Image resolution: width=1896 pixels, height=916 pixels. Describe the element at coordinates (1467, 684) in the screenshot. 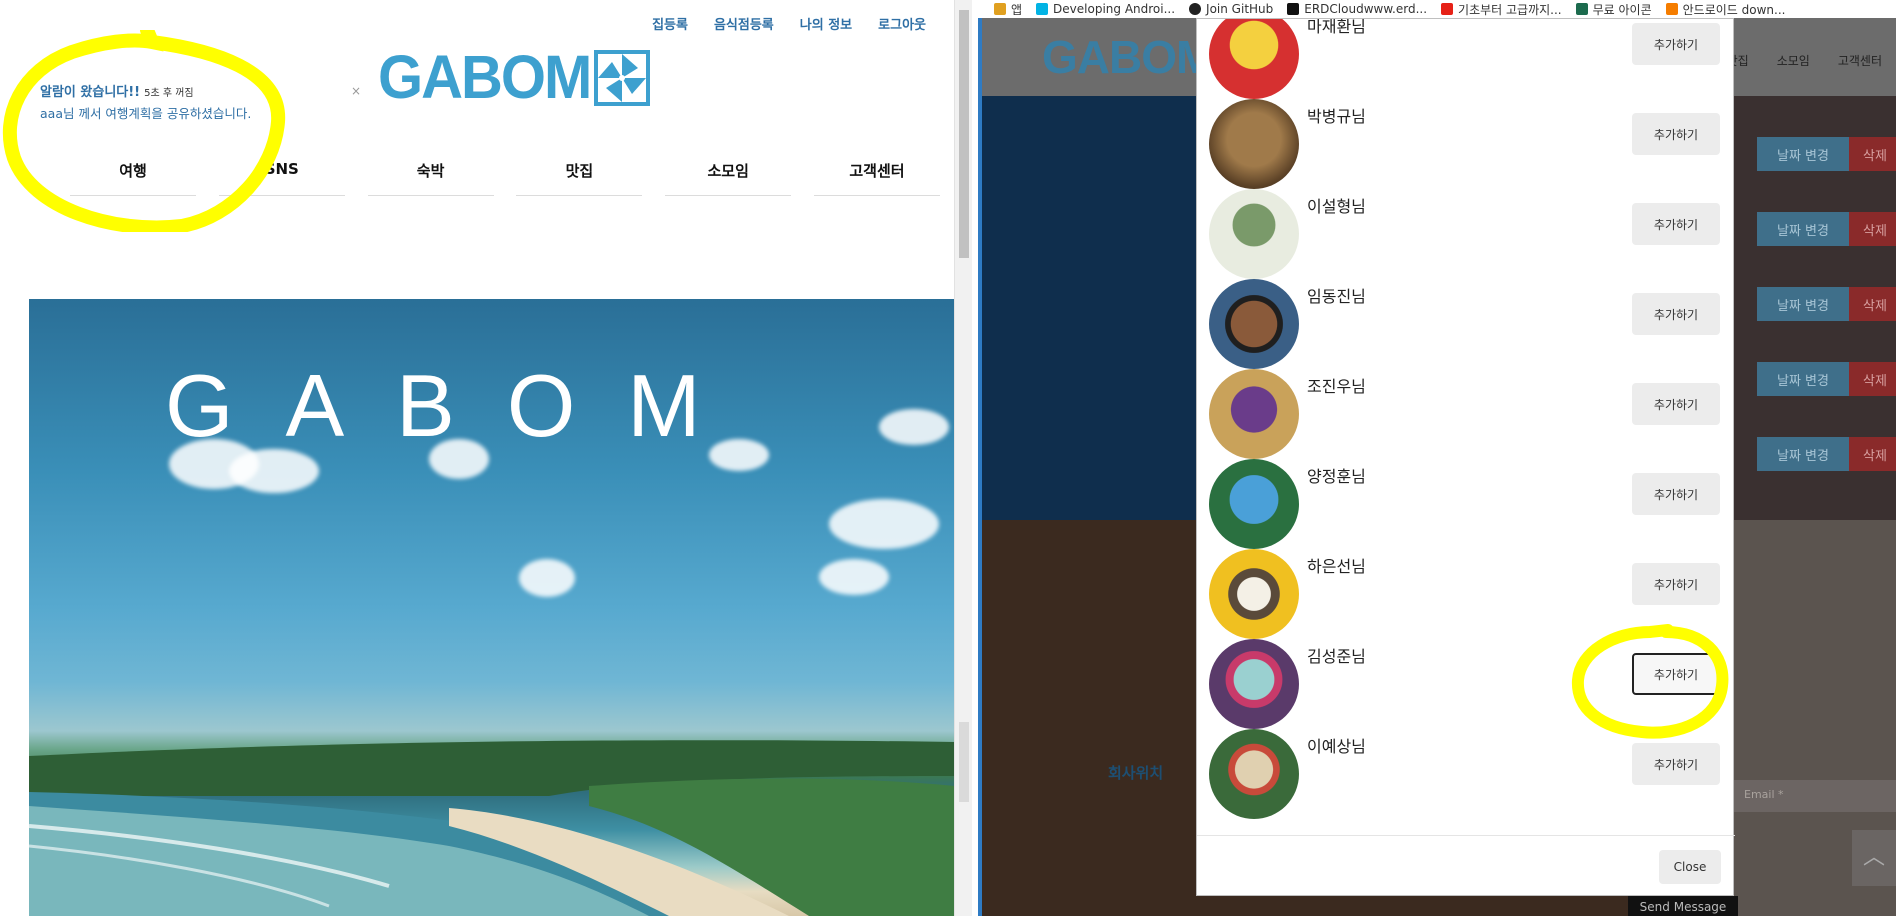

I see `list-item: 김성준님 추가하기` at that location.